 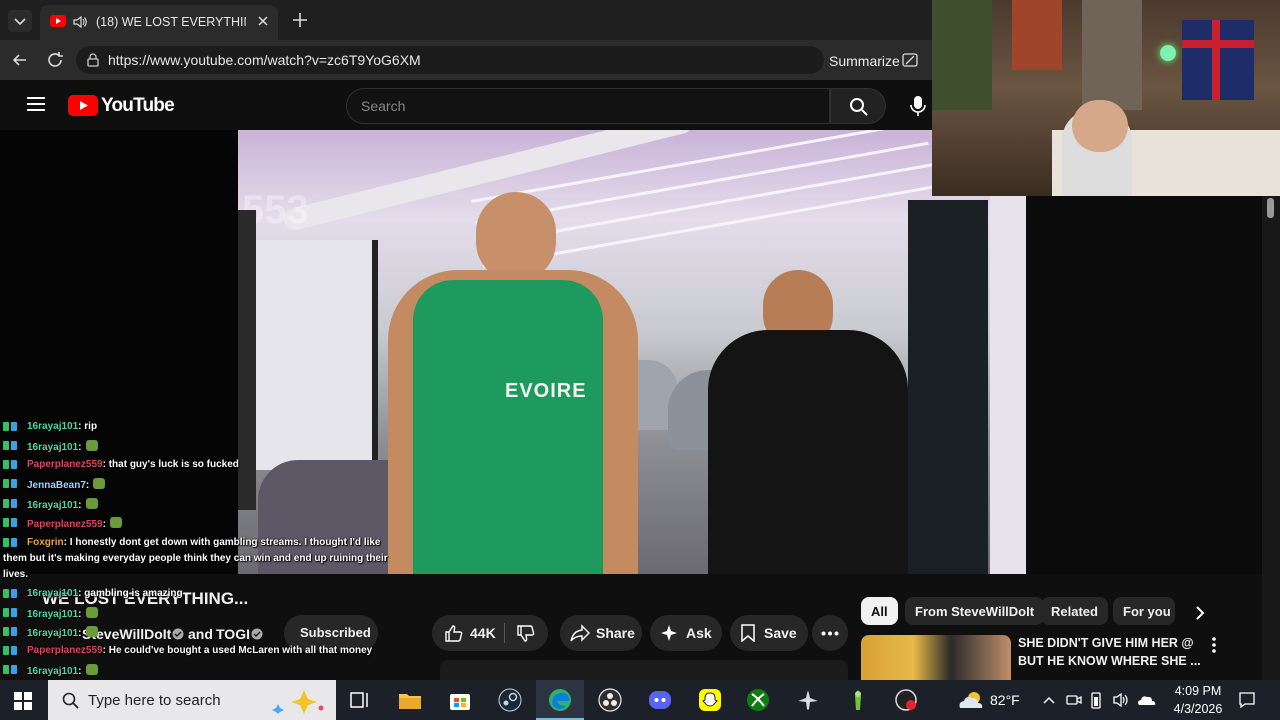 I want to click on chip-all: All, so click(x=879, y=611).